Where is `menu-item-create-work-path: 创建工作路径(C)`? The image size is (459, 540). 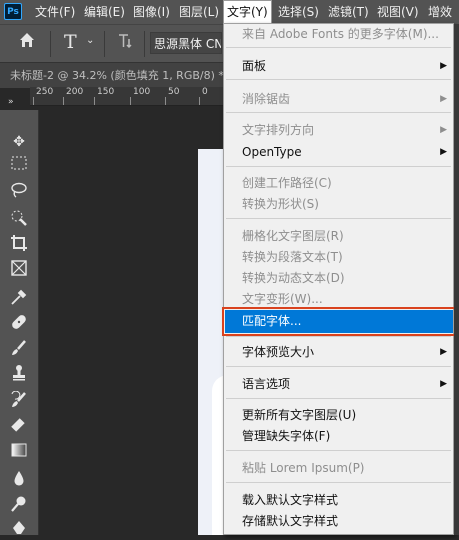
menu-item-create-work-path: 创建工作路径(C) is located at coordinates (338, 183).